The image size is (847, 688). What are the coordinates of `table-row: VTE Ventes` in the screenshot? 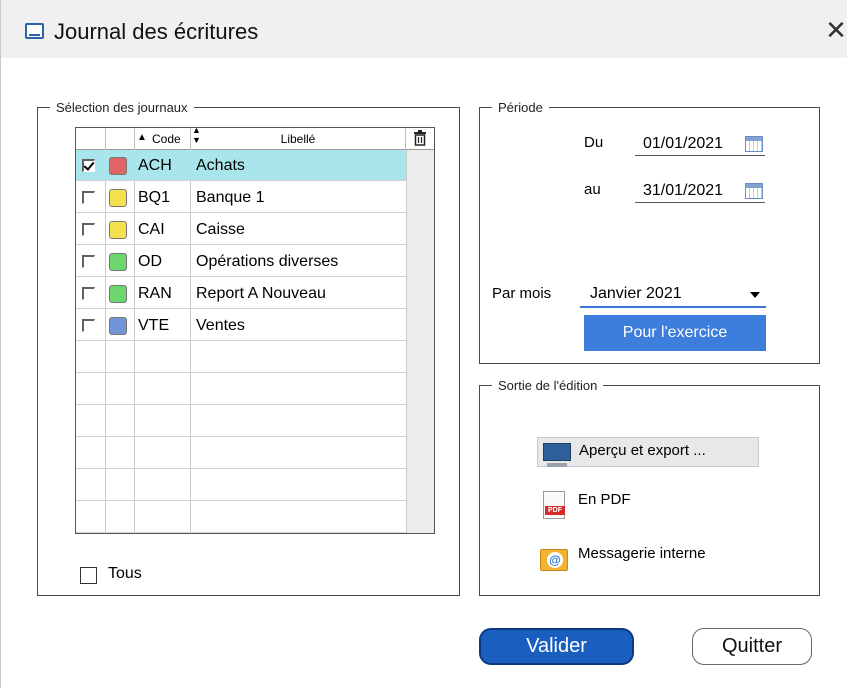 It's located at (241, 325).